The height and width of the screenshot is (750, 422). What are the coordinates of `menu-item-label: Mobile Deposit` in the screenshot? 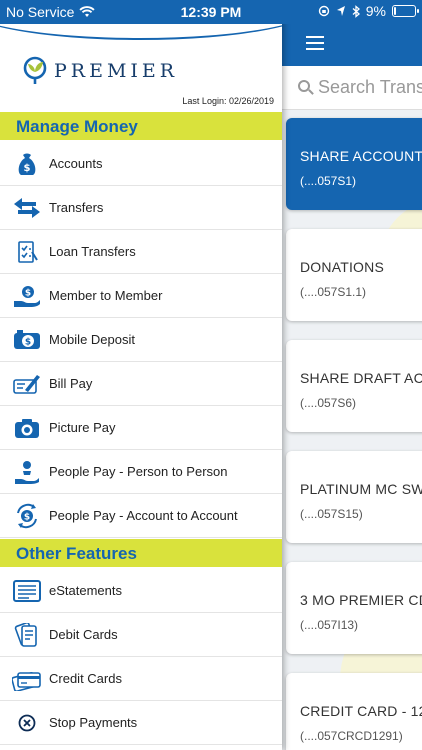 It's located at (92, 339).